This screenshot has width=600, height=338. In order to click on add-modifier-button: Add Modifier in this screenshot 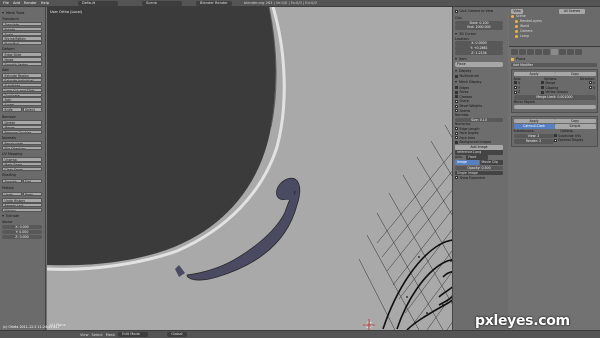, I will do `click(554, 65)`.